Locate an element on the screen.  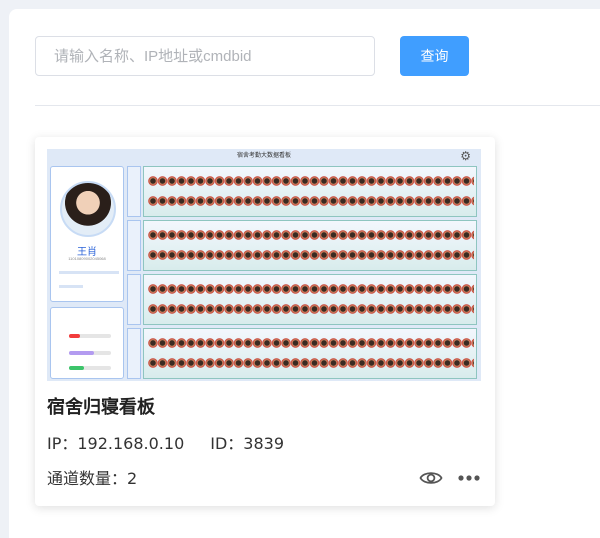
divider is located at coordinates (317, 105).